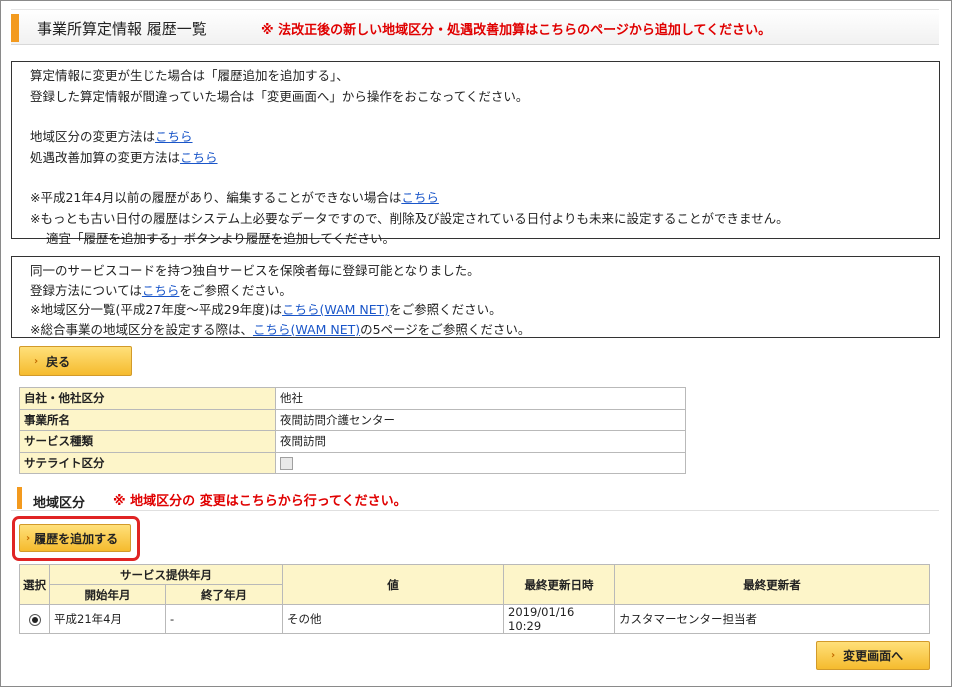 The width and height of the screenshot is (954, 688). Describe the element at coordinates (224, 594) in the screenshot. I see `col-end: 終了年月` at that location.